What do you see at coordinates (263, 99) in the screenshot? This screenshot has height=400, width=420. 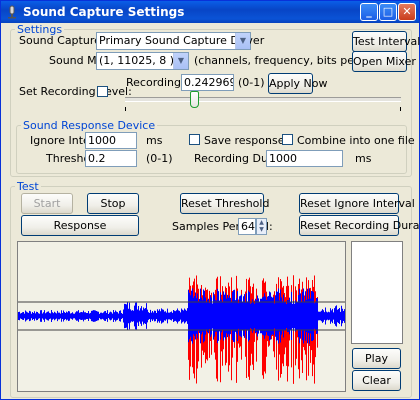 I see `recording-level-slider-track` at bounding box center [263, 99].